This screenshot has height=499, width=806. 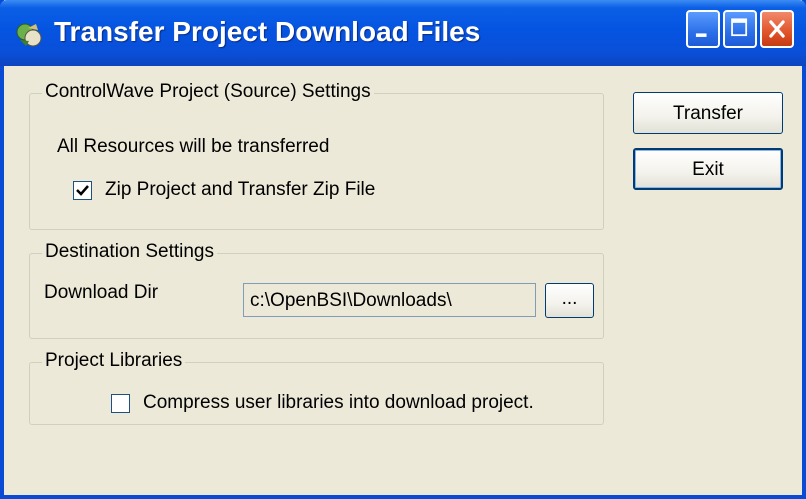 What do you see at coordinates (101, 292) in the screenshot?
I see `download-dir-label: Download Dir` at bounding box center [101, 292].